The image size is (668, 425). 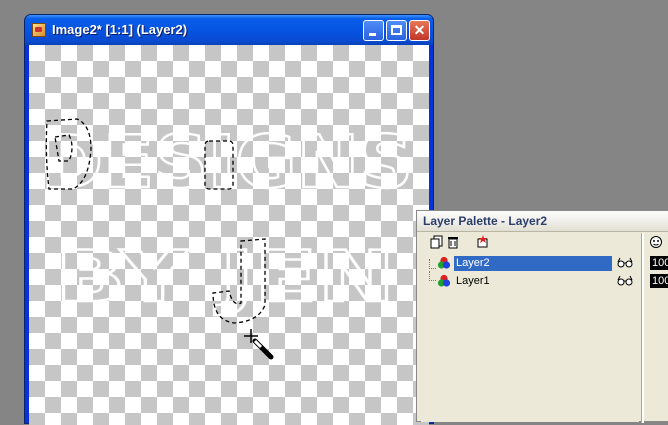 I want to click on app-icon, so click(x=39, y=30).